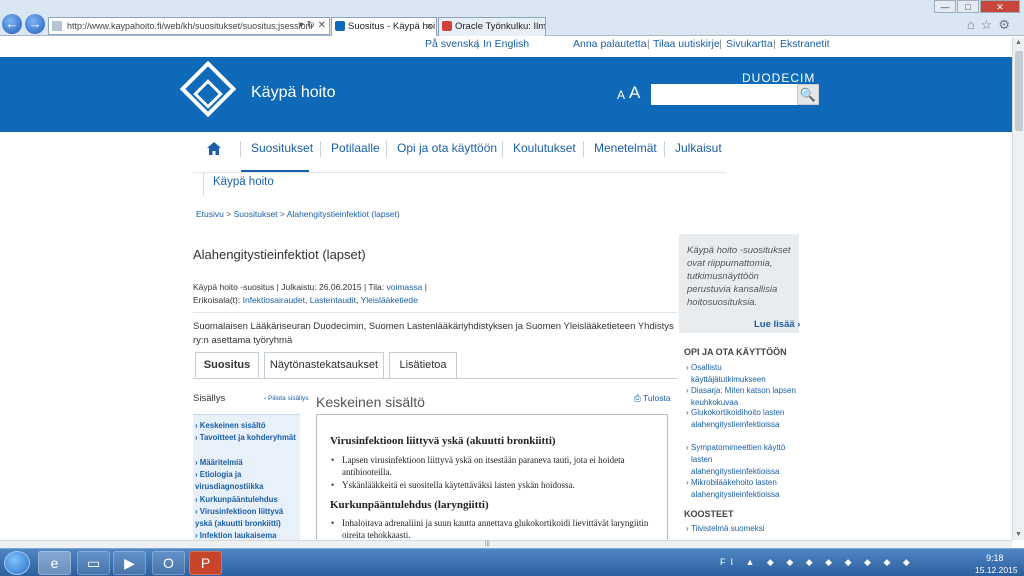 This screenshot has height=576, width=1024. What do you see at coordinates (686, 44) in the screenshot?
I see `newsletter-link: Tilaa uutiskirje` at bounding box center [686, 44].